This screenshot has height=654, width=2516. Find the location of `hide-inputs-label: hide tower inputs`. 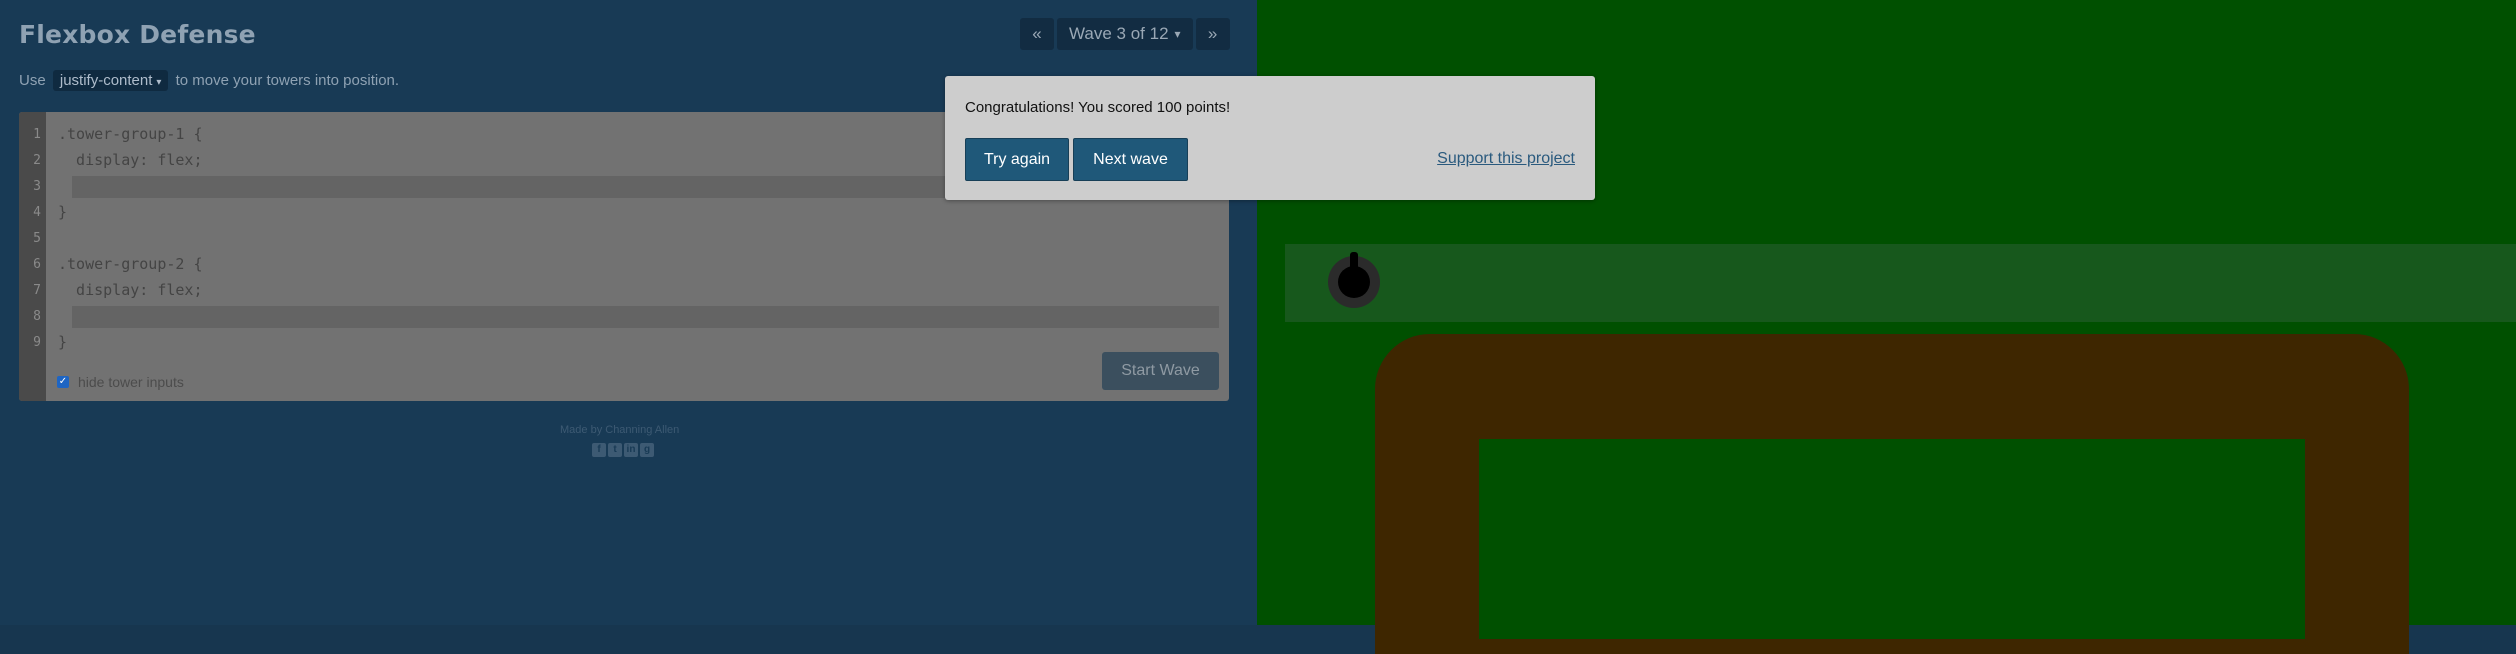

hide-inputs-label: hide tower inputs is located at coordinates (131, 382).